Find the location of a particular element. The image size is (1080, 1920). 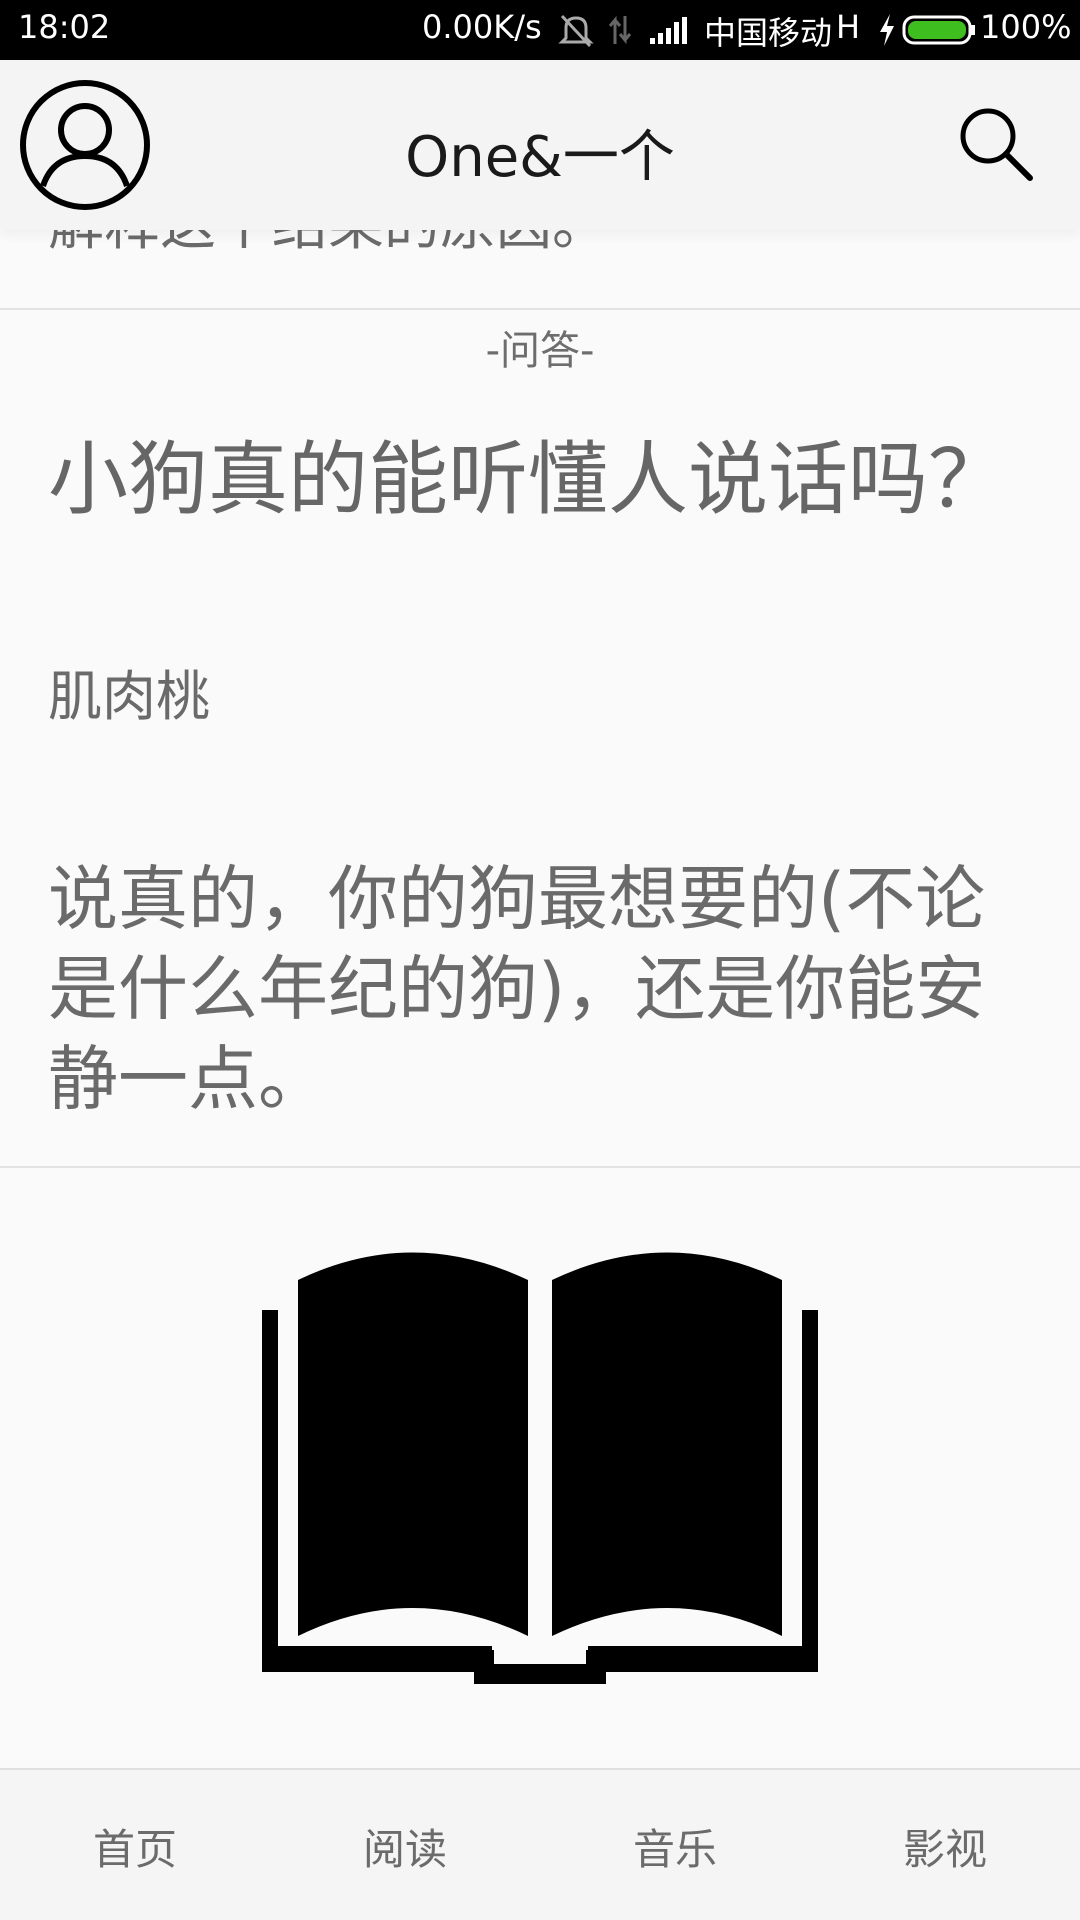

status-network-type: H is located at coordinates (848, 27).